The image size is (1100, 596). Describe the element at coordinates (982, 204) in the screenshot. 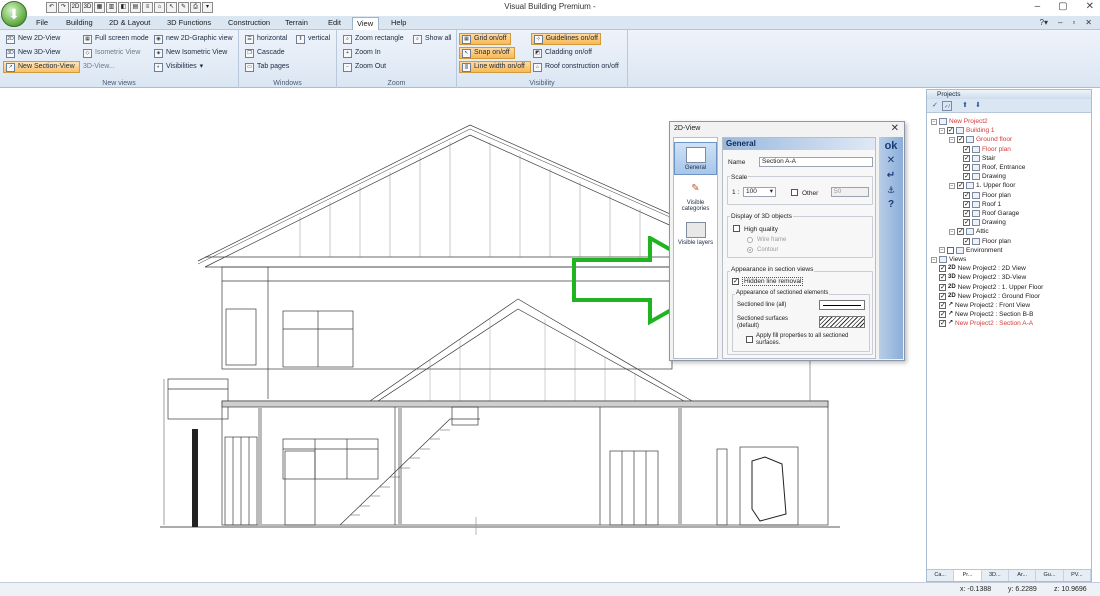

I see `tree-item: ✓ Roof 1` at that location.